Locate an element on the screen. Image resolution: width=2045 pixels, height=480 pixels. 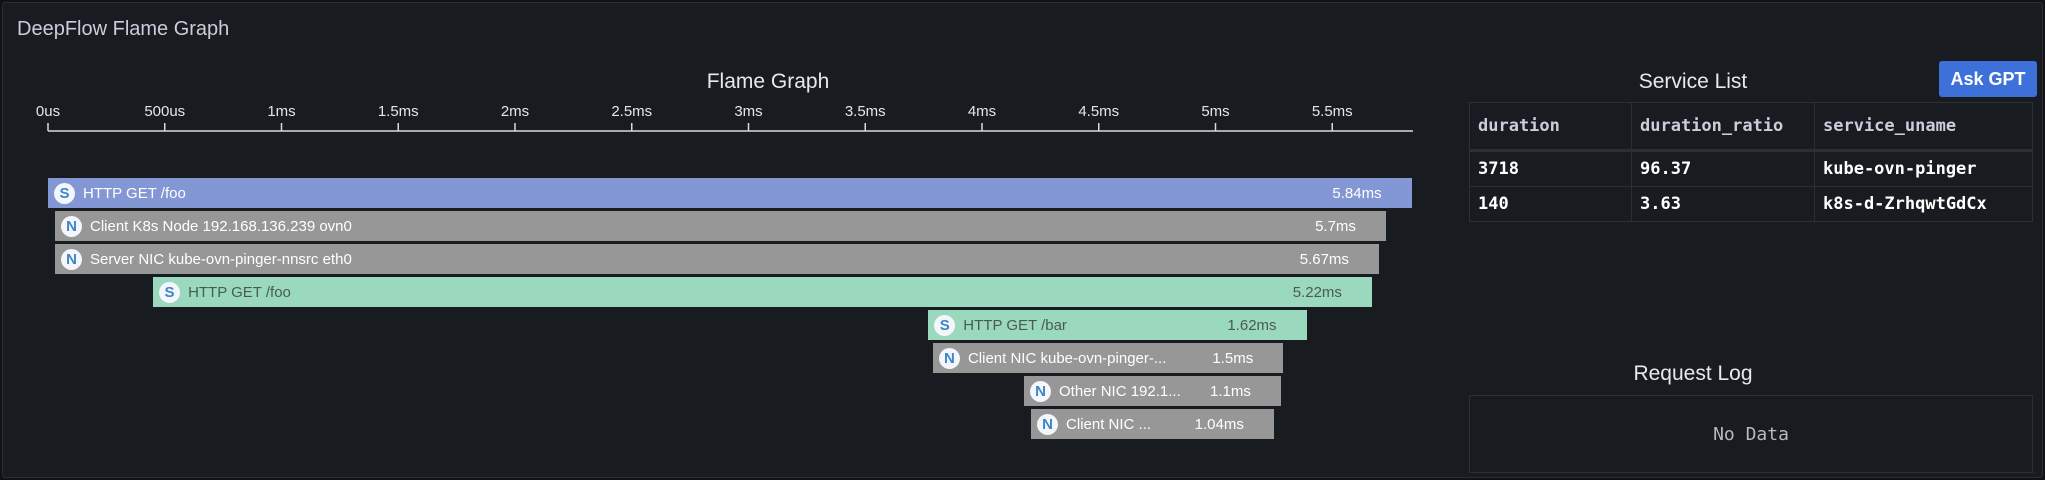
flame-span-label: HTTP GET /bar is located at coordinates (1015, 325).